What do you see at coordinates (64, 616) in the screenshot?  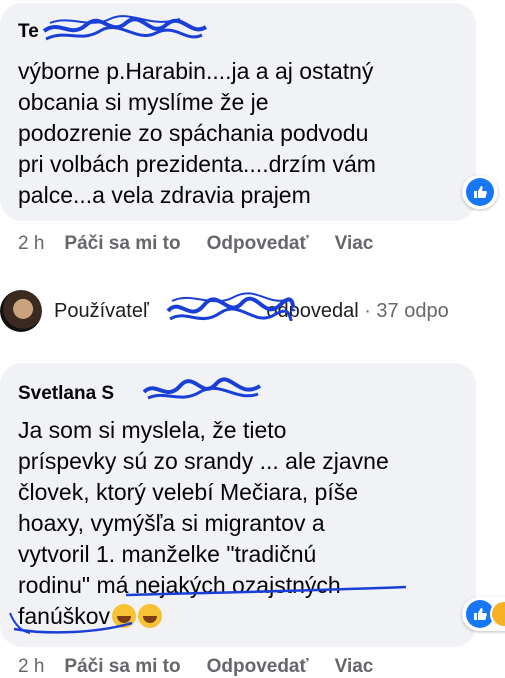 I see `comment-line-end: fanúškov` at bounding box center [64, 616].